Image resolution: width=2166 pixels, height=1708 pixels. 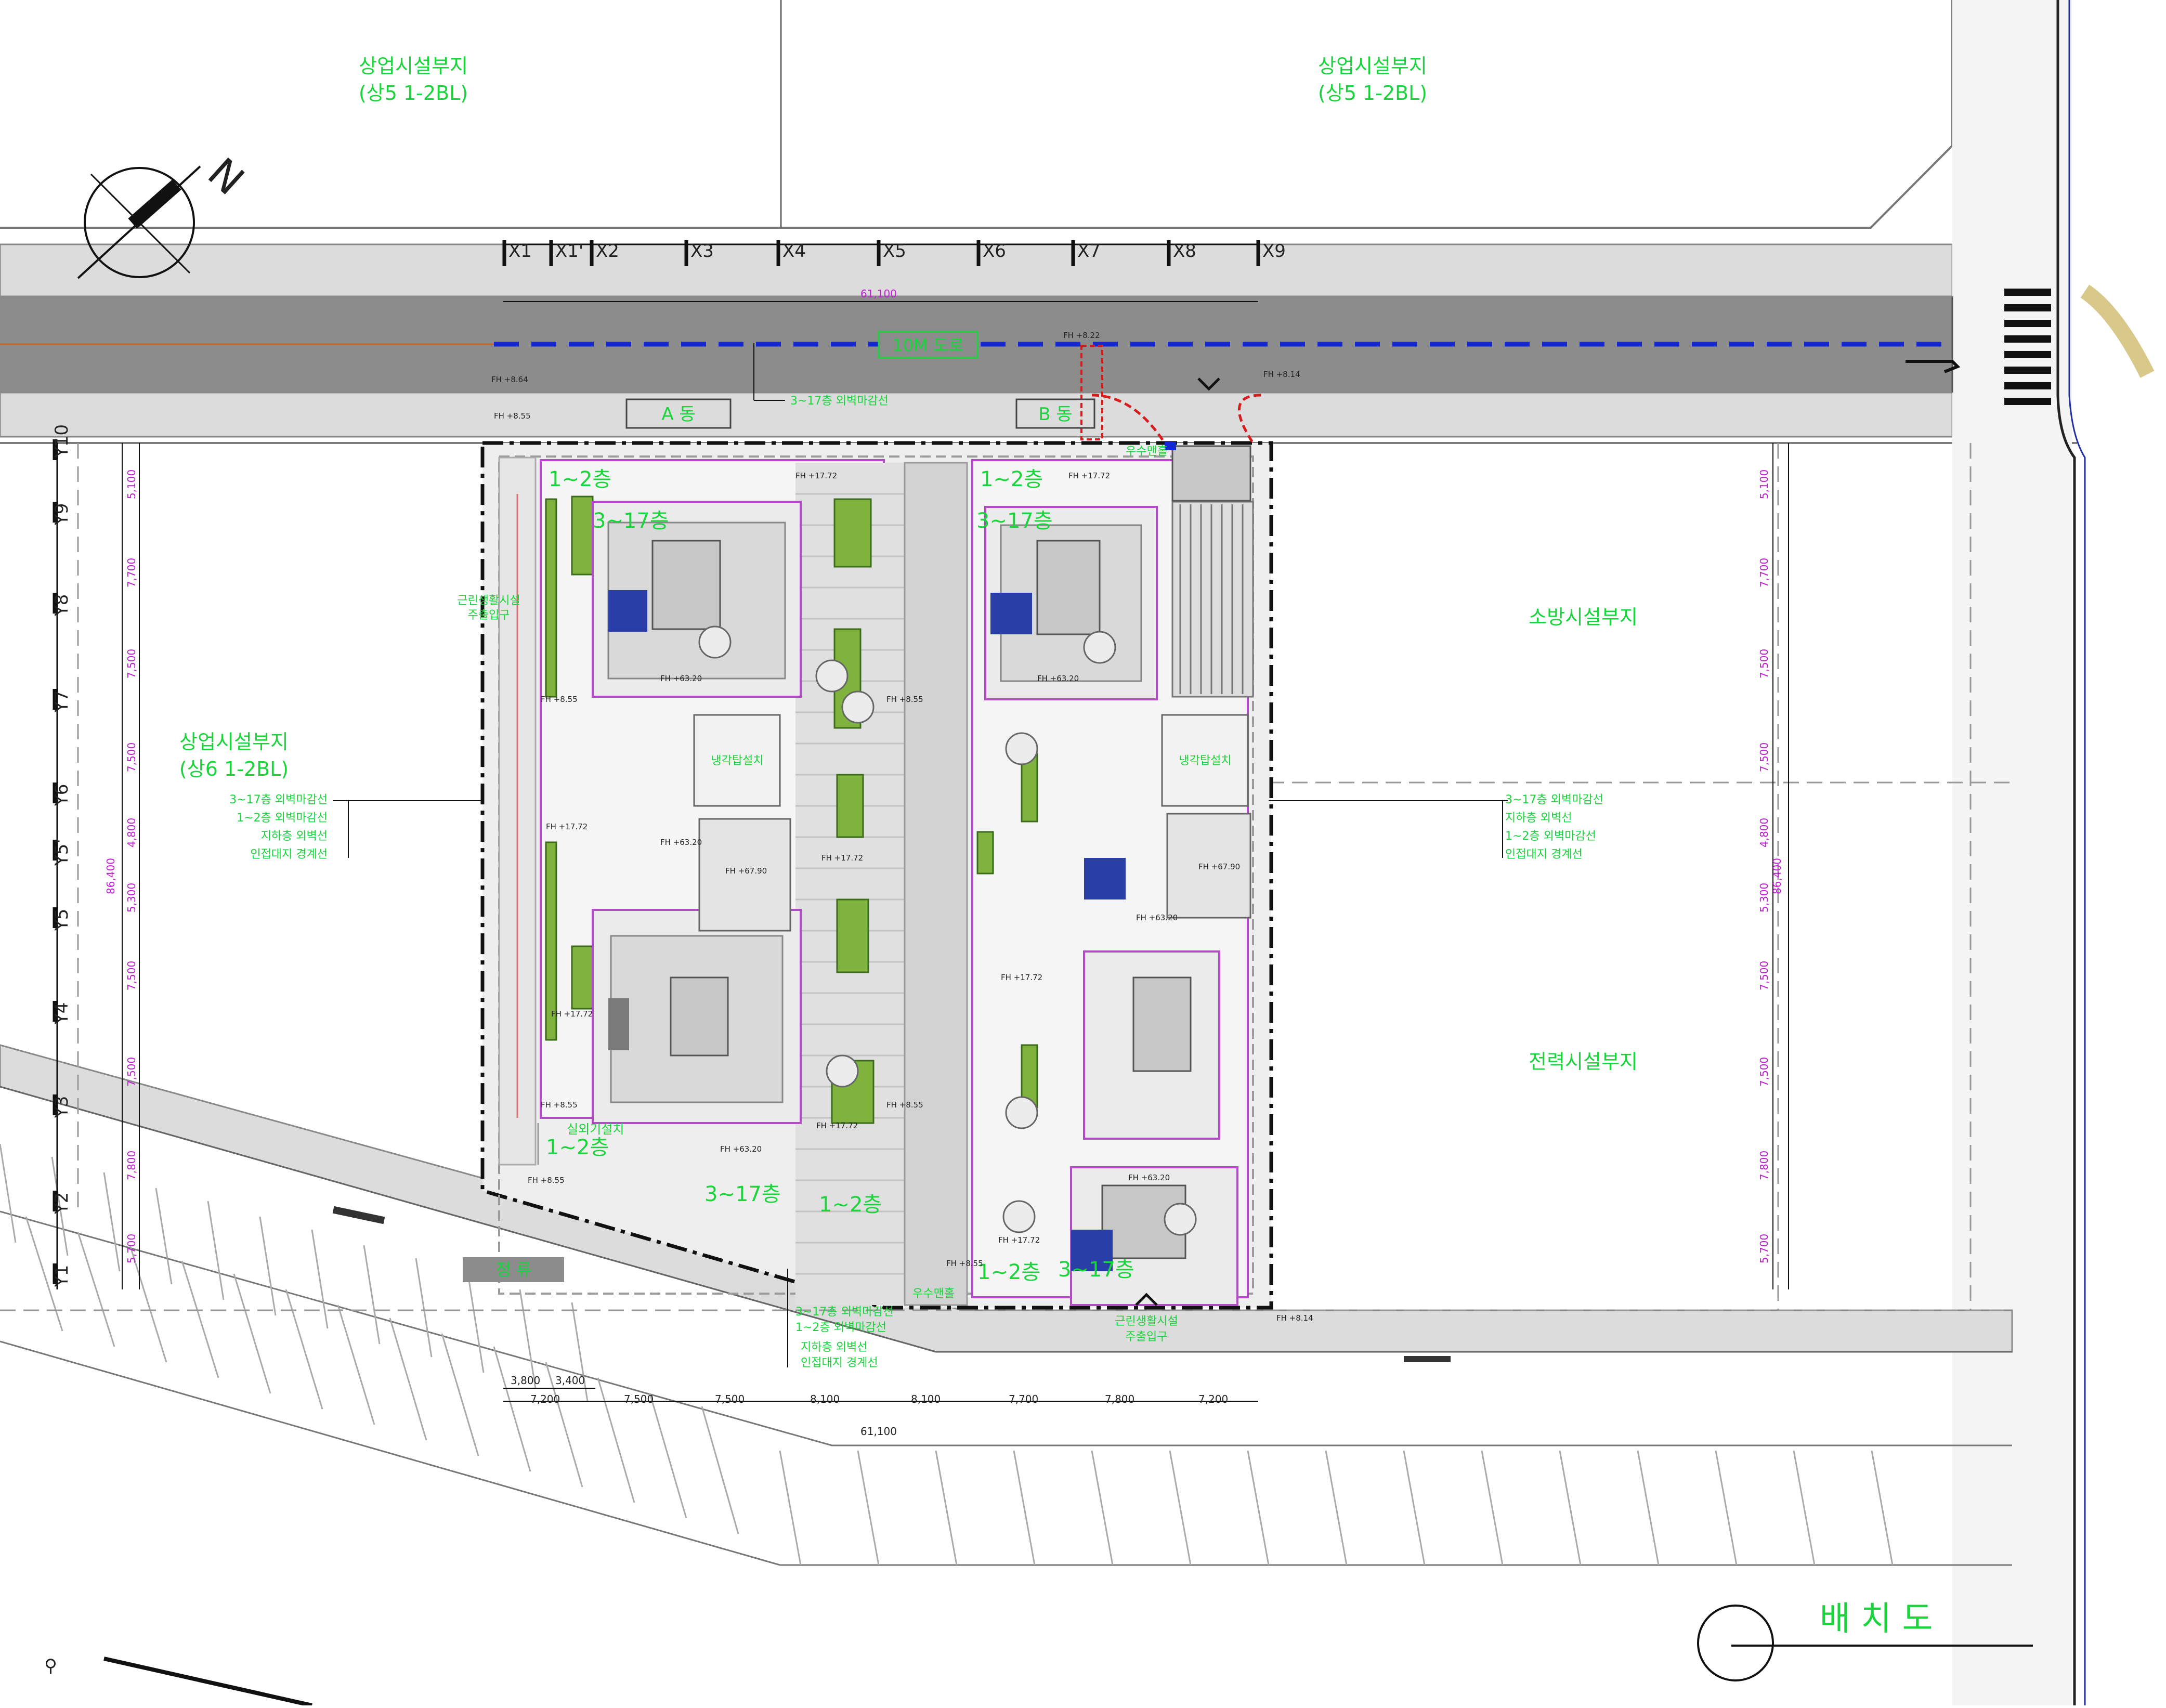 I want to click on corner-mark: ⚲, so click(x=51, y=1665).